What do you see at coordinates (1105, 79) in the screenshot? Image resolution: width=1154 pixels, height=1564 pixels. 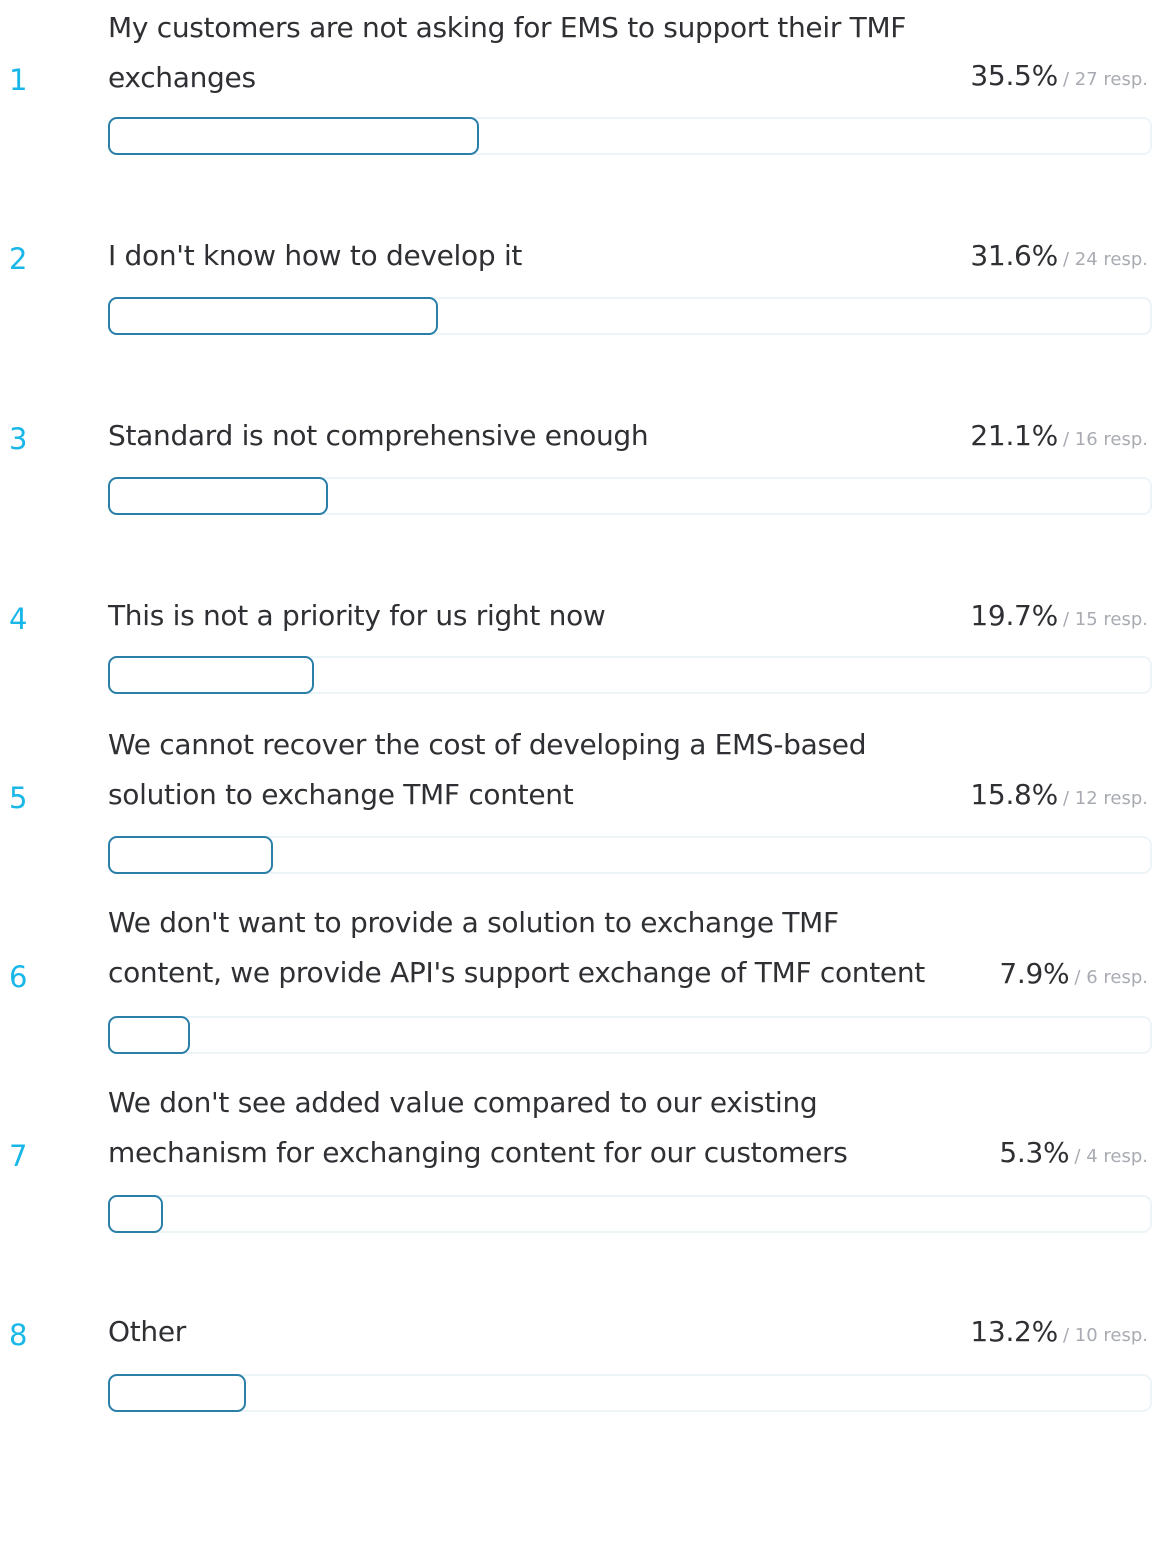 I see `response-count: / 27 resp.` at bounding box center [1105, 79].